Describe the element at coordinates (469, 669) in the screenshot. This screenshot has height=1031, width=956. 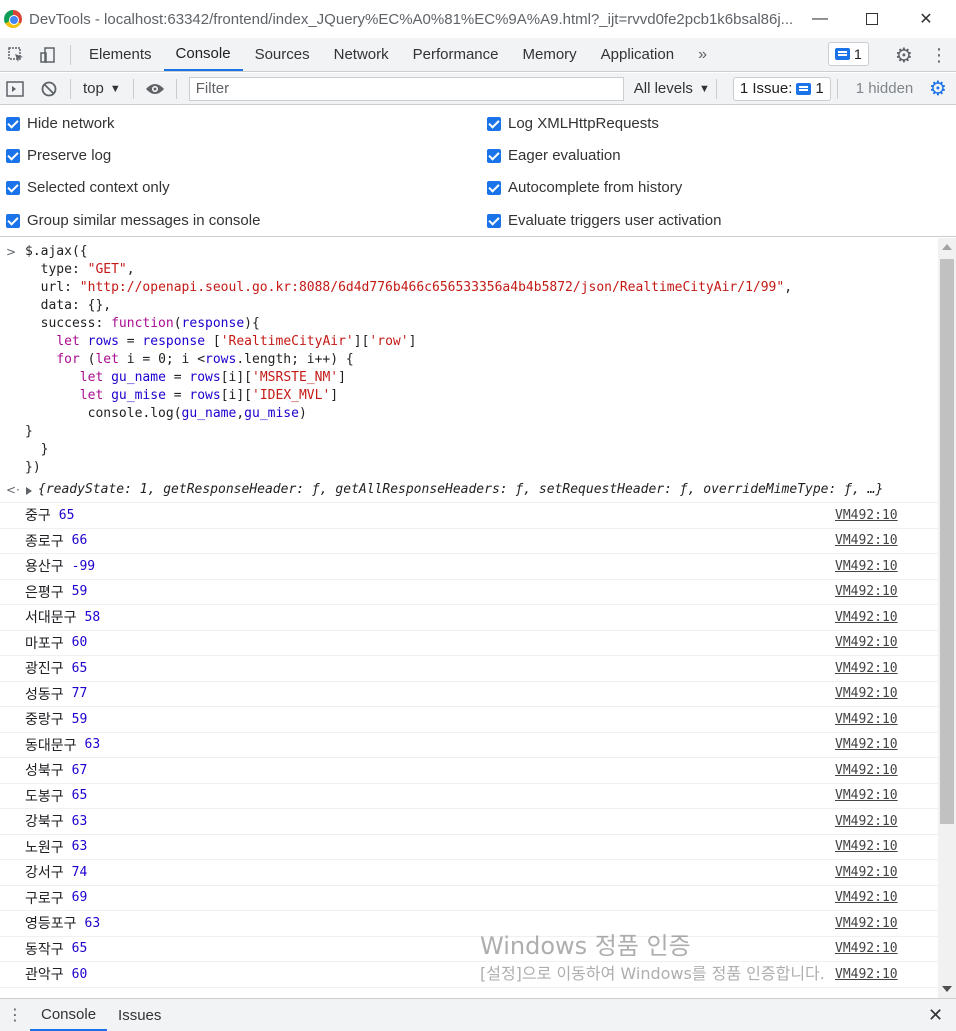
I see `log-row: 광진구 65 VM492:10` at that location.